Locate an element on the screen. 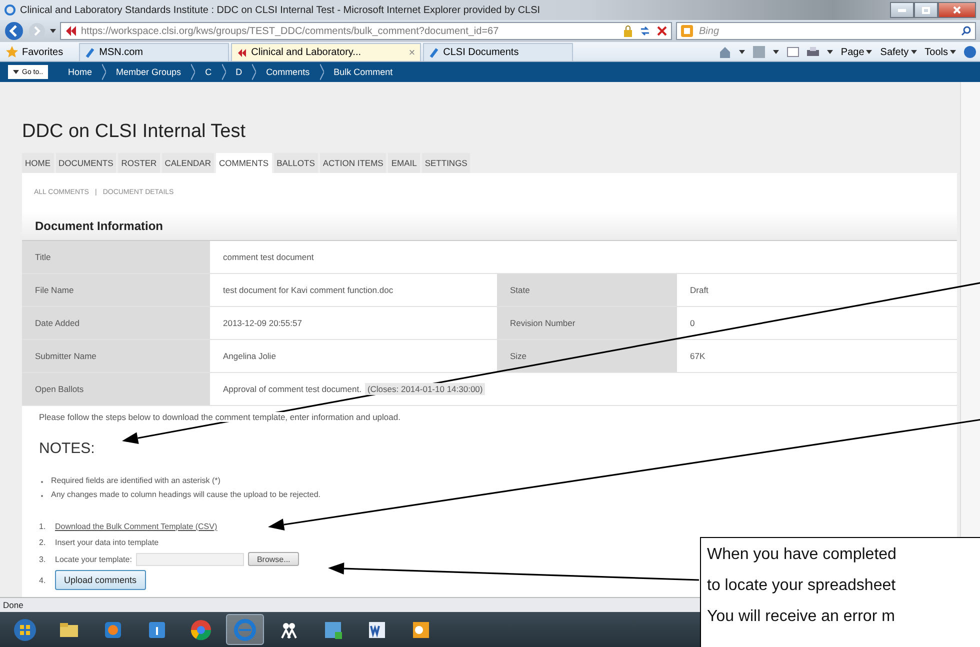  field-label: Revision Number is located at coordinates (587, 323).